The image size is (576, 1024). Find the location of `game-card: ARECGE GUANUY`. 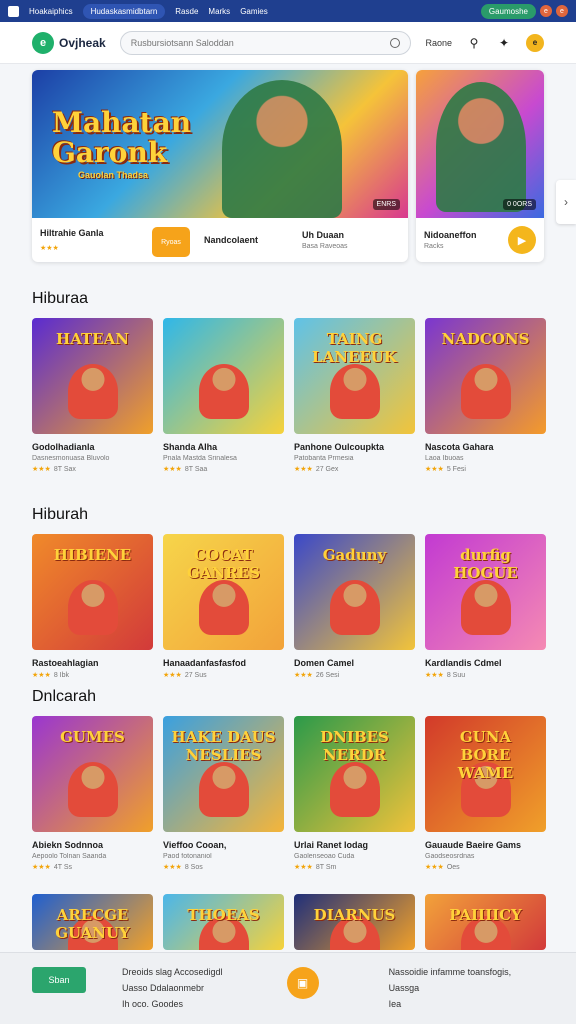

game-card: ARECGE GUANUY is located at coordinates (92, 922).